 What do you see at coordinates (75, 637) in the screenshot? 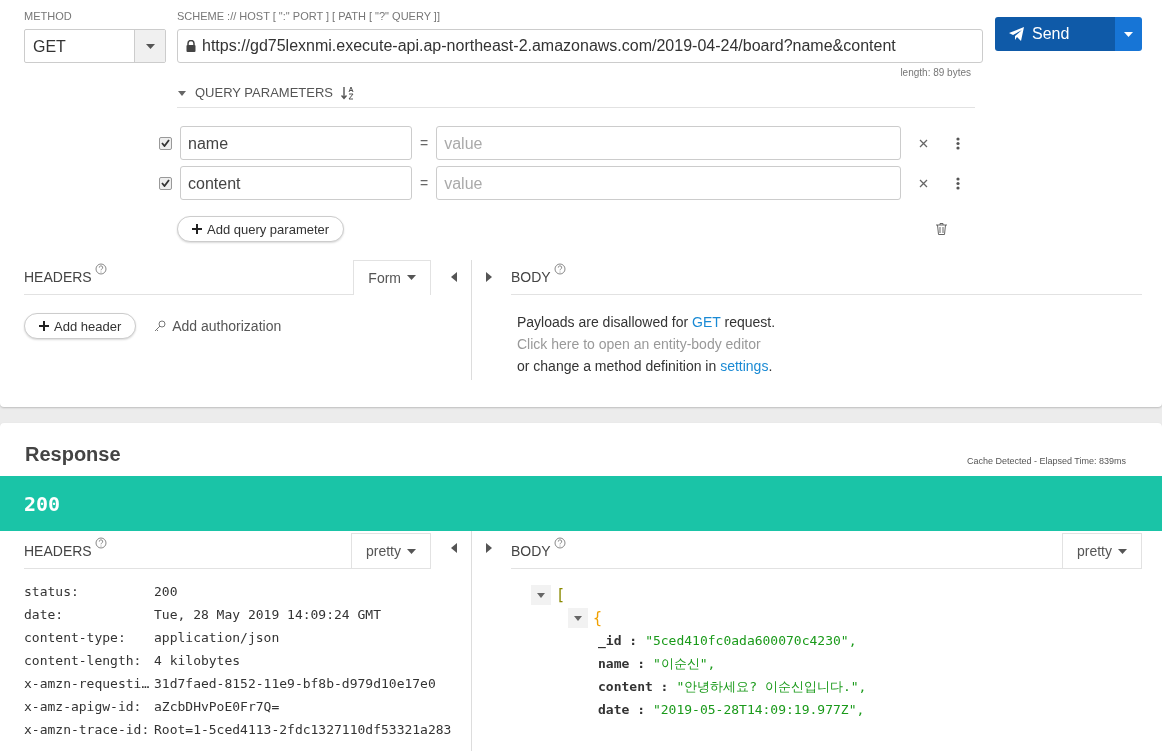
I see `header-name: content-type:` at bounding box center [75, 637].